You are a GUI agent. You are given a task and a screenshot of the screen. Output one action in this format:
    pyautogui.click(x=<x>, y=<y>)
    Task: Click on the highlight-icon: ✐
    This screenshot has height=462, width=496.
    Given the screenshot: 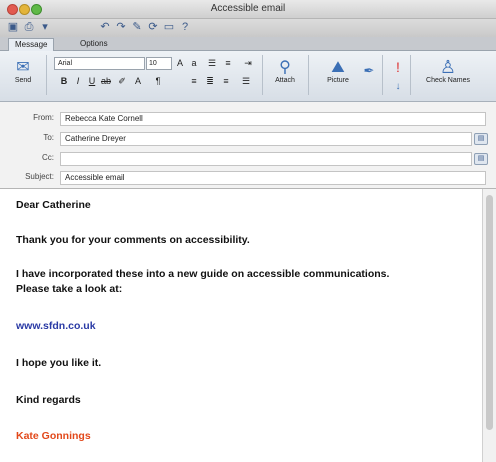 What is the action you would take?
    pyautogui.click(x=122, y=81)
    